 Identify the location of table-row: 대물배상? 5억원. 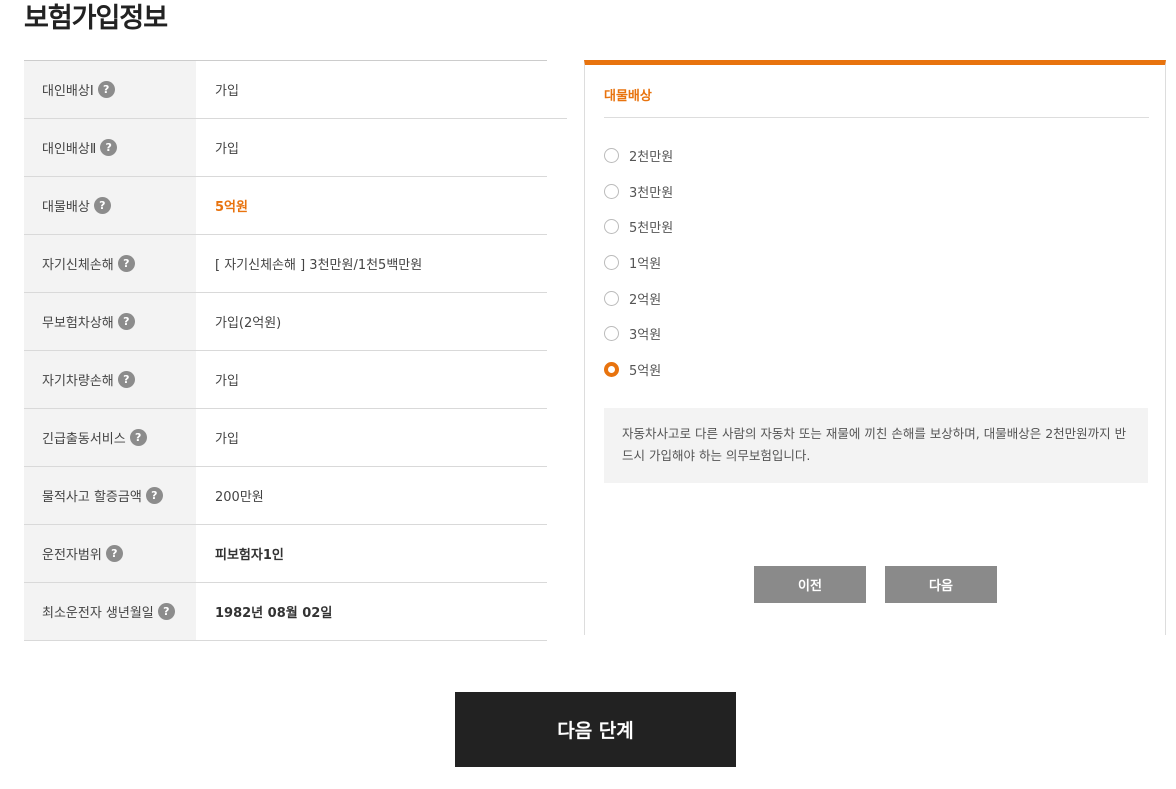
(285, 206).